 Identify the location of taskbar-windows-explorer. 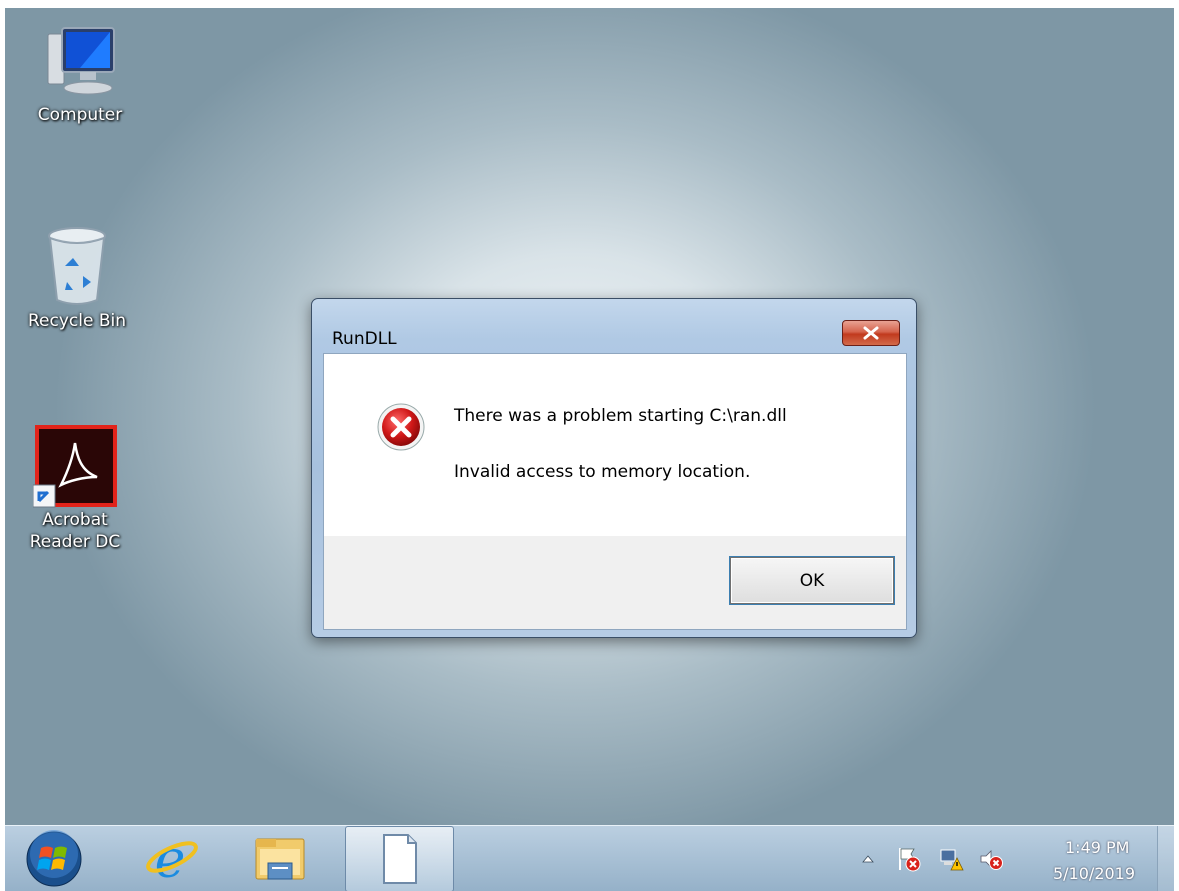
(280, 858).